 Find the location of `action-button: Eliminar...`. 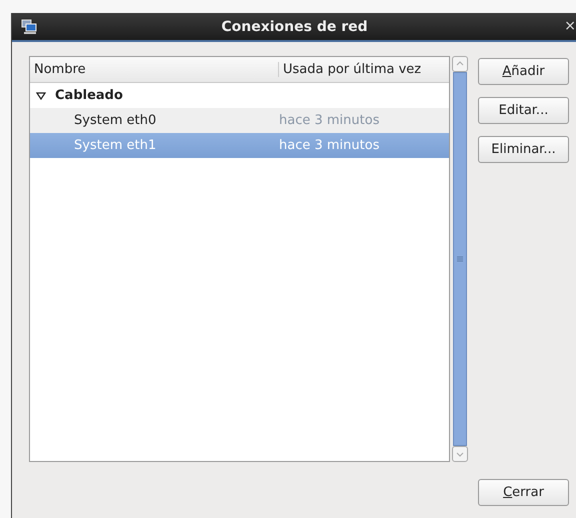

action-button: Eliminar... is located at coordinates (523, 149).